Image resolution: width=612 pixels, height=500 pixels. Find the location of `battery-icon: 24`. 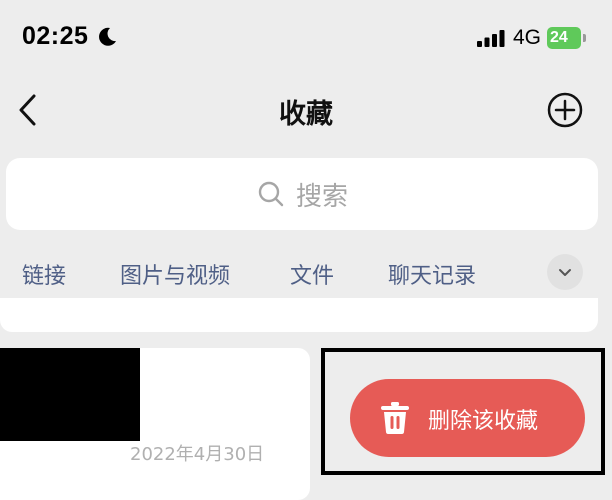

battery-icon: 24 is located at coordinates (567, 38).